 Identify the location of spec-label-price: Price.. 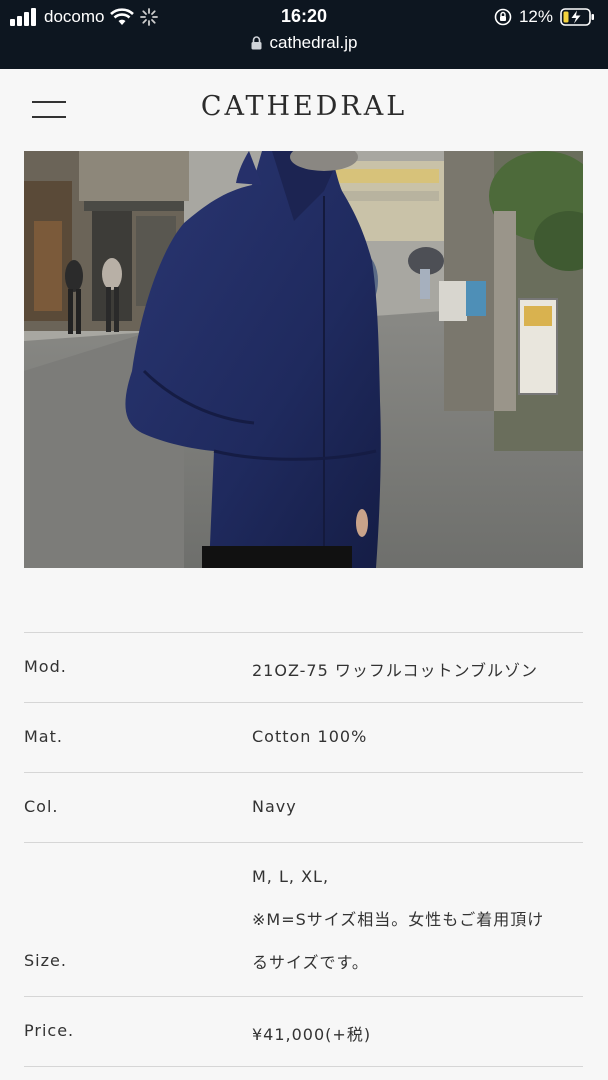
(49, 1030).